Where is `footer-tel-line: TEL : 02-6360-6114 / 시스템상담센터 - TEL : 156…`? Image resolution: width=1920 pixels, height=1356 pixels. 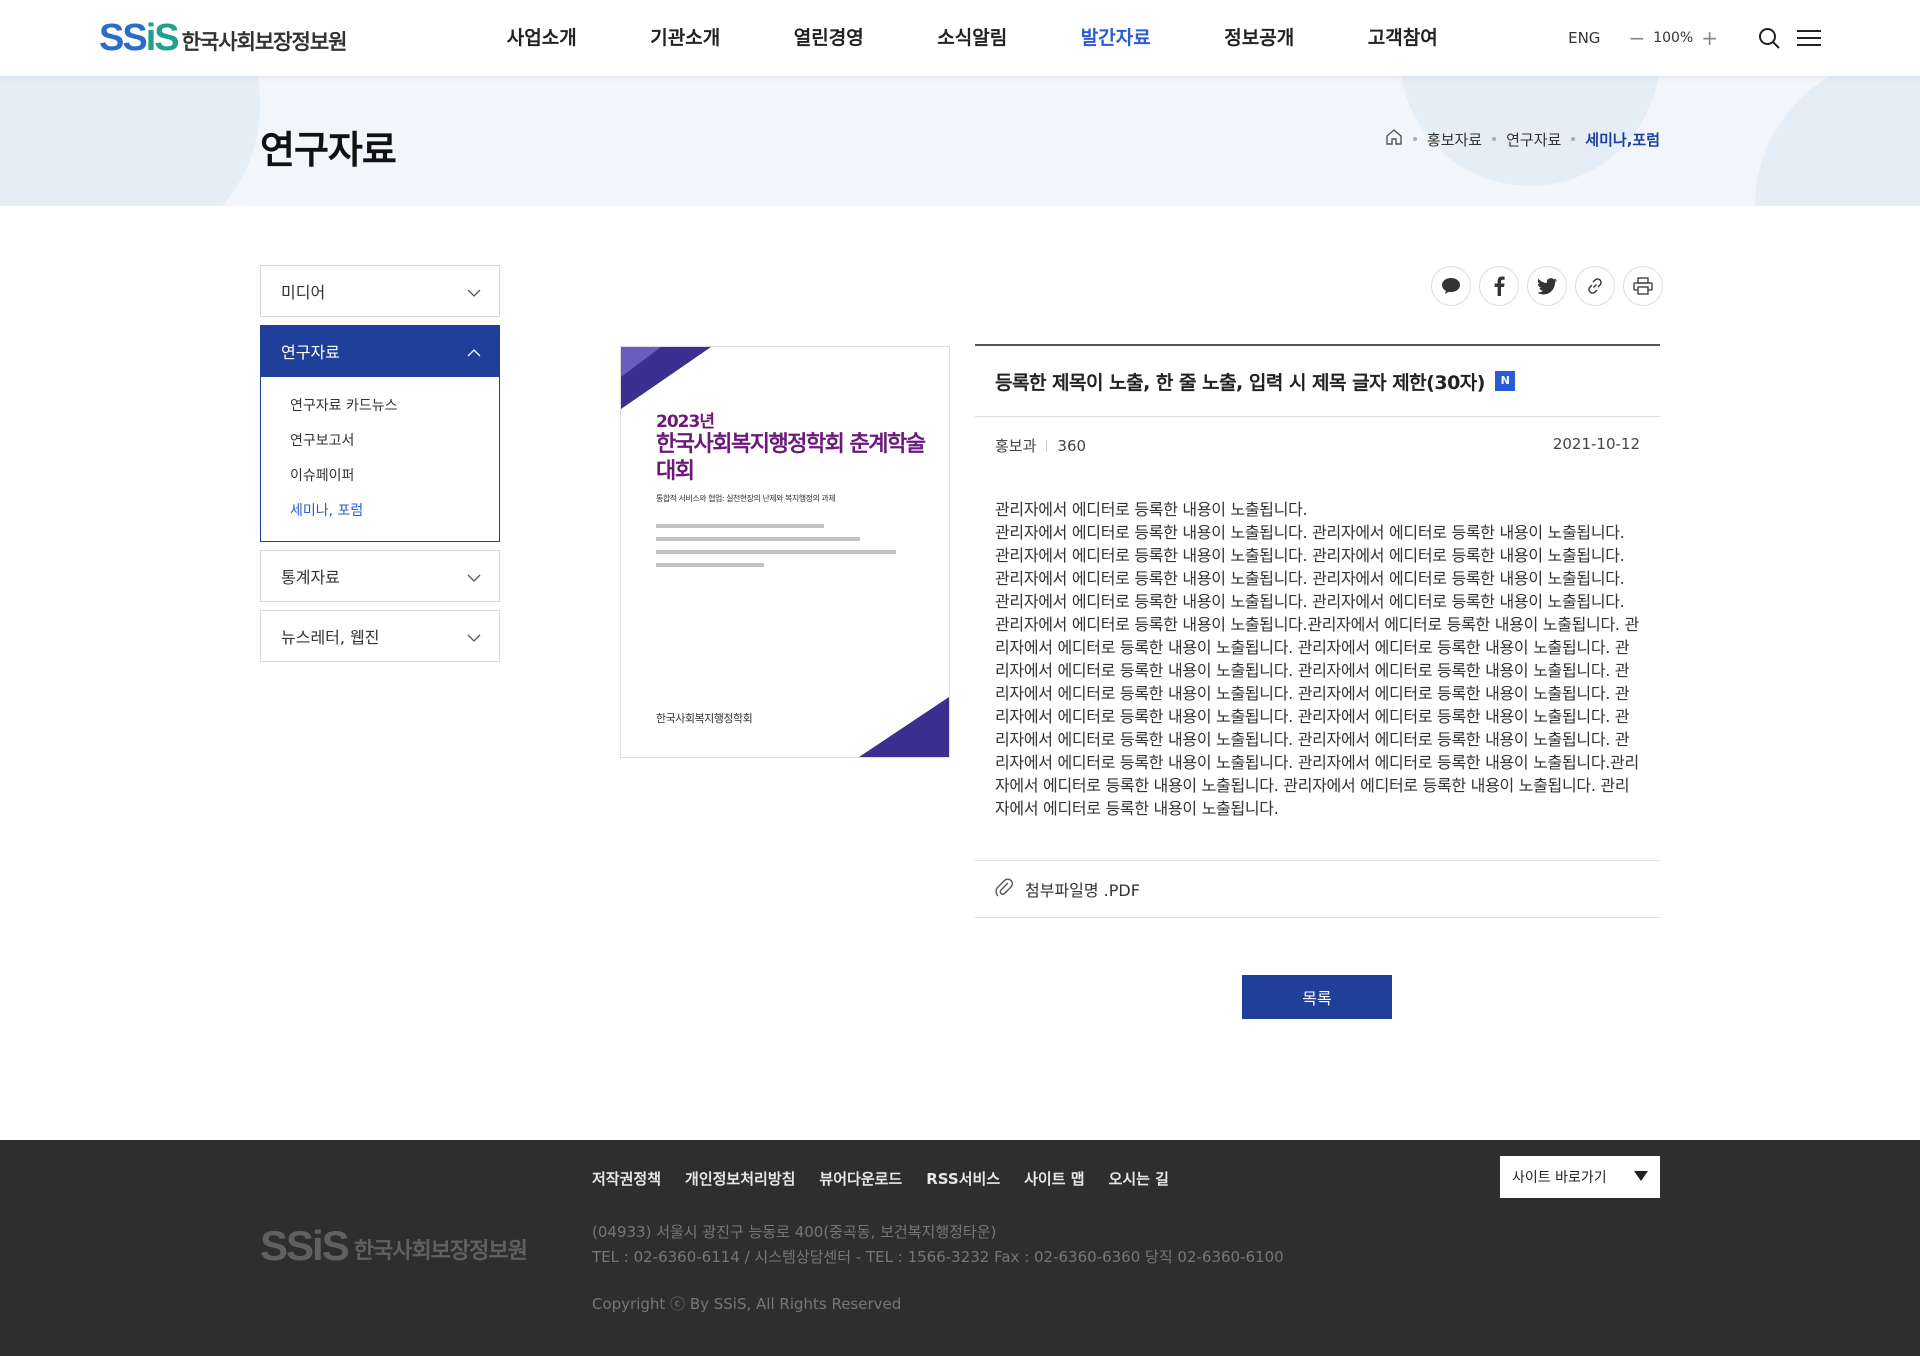
footer-tel-line: TEL : 02-6360-6114 / 시스템상담센터 - TEL : 156… is located at coordinates (938, 1257).